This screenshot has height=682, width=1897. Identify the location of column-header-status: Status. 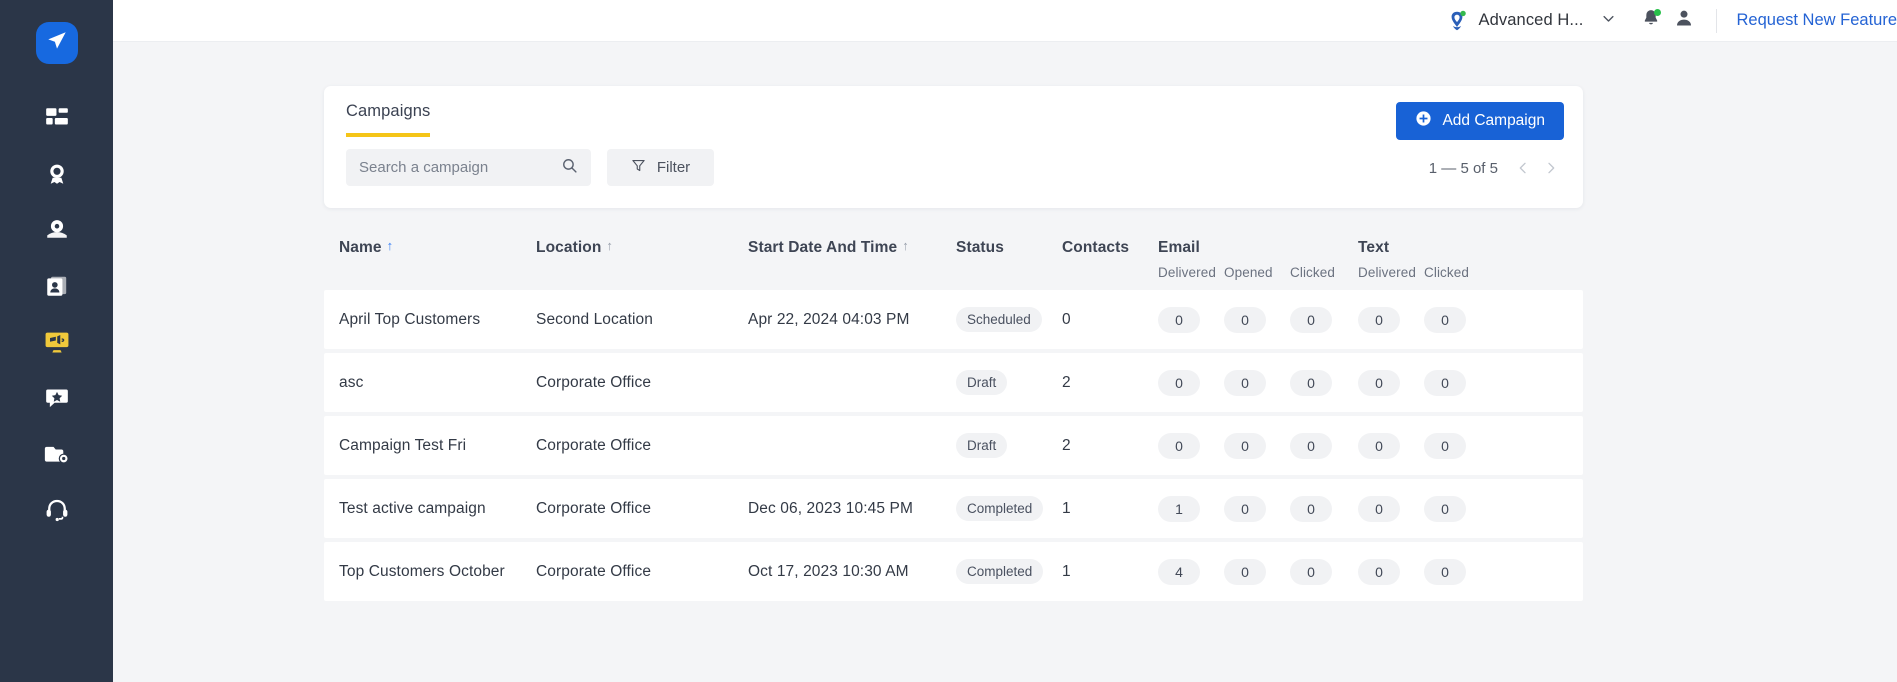
(1009, 248).